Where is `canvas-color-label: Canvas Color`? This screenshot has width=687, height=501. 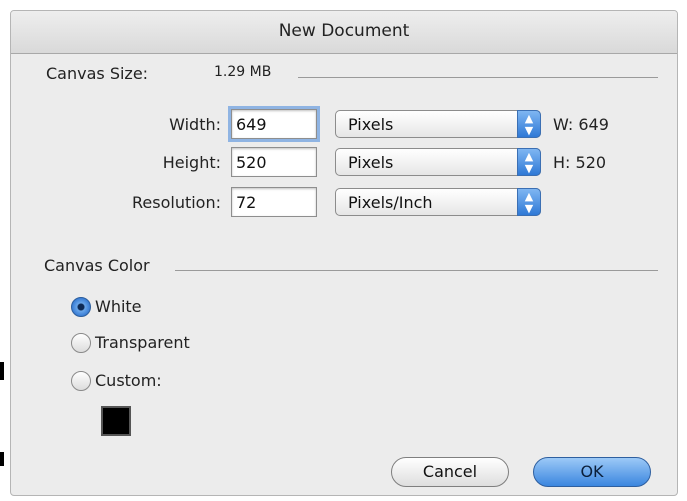
canvas-color-label: Canvas Color is located at coordinates (97, 265).